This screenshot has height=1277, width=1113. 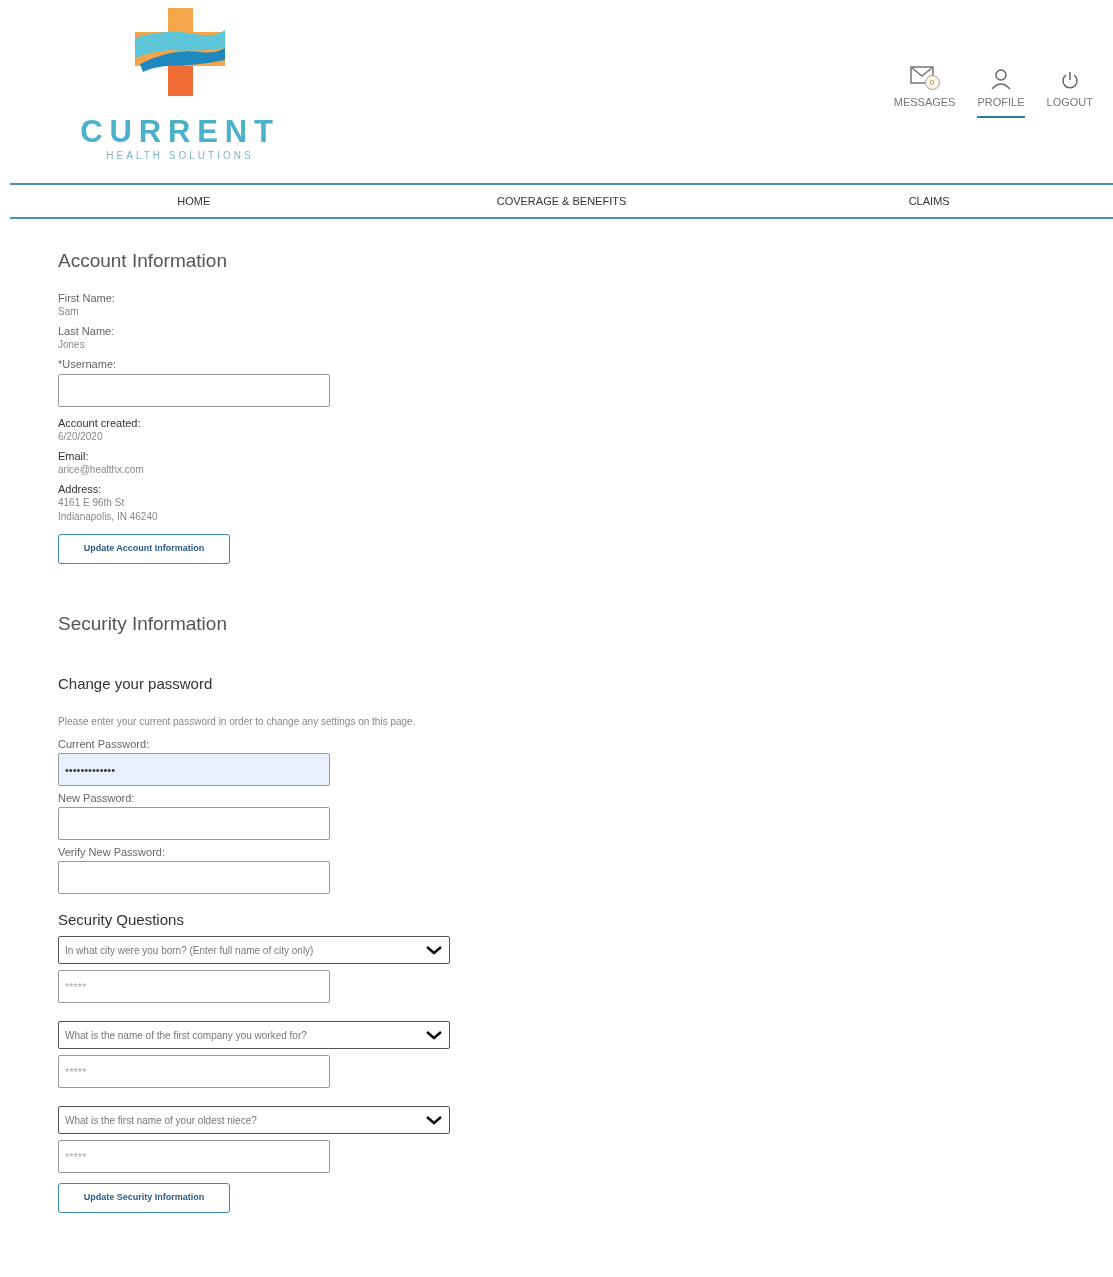 What do you see at coordinates (254, 1035) in the screenshot?
I see `question-dropdown: What is the name of the first company you worked for?` at bounding box center [254, 1035].